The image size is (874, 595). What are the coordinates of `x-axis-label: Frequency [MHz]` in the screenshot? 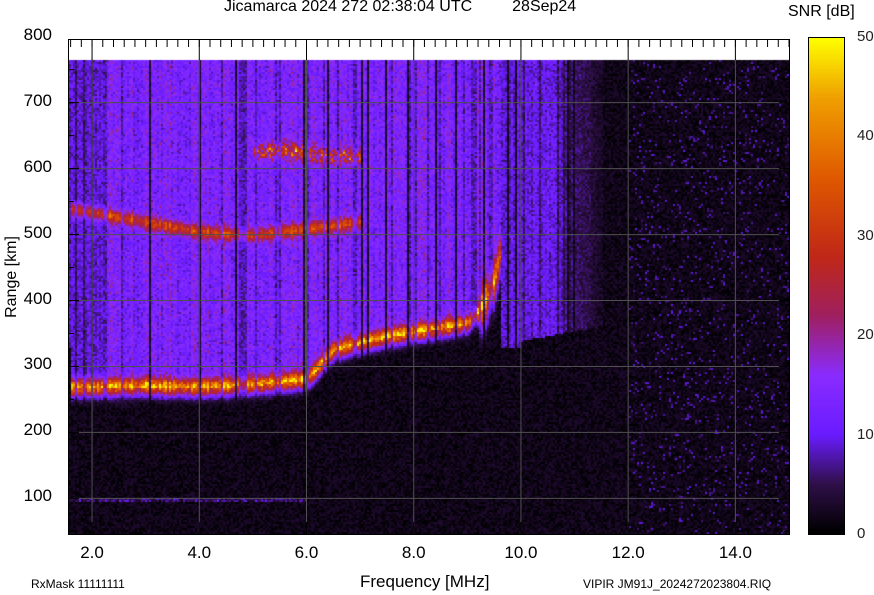 It's located at (425, 581).